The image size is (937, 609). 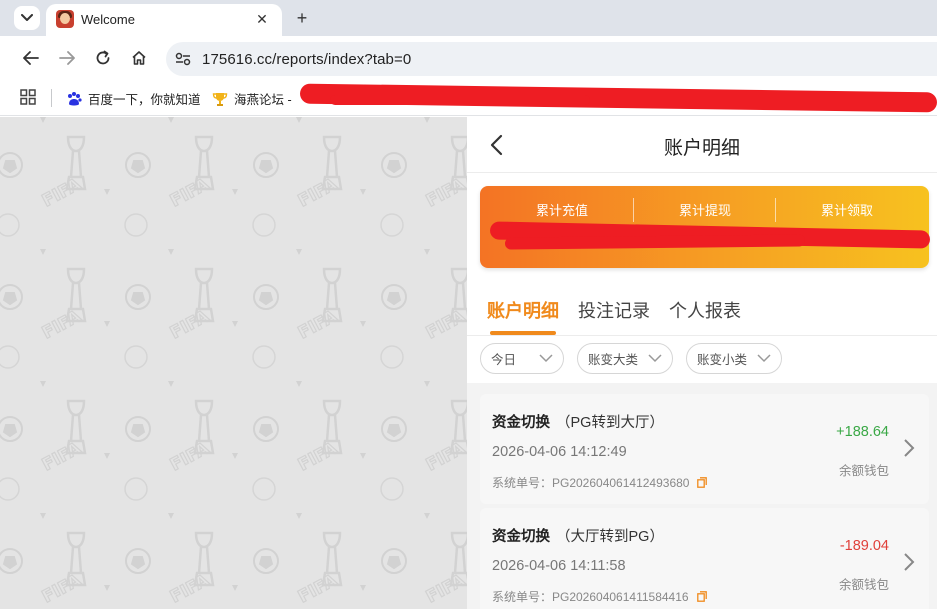 I want to click on new-tab-button: +, so click(x=302, y=18).